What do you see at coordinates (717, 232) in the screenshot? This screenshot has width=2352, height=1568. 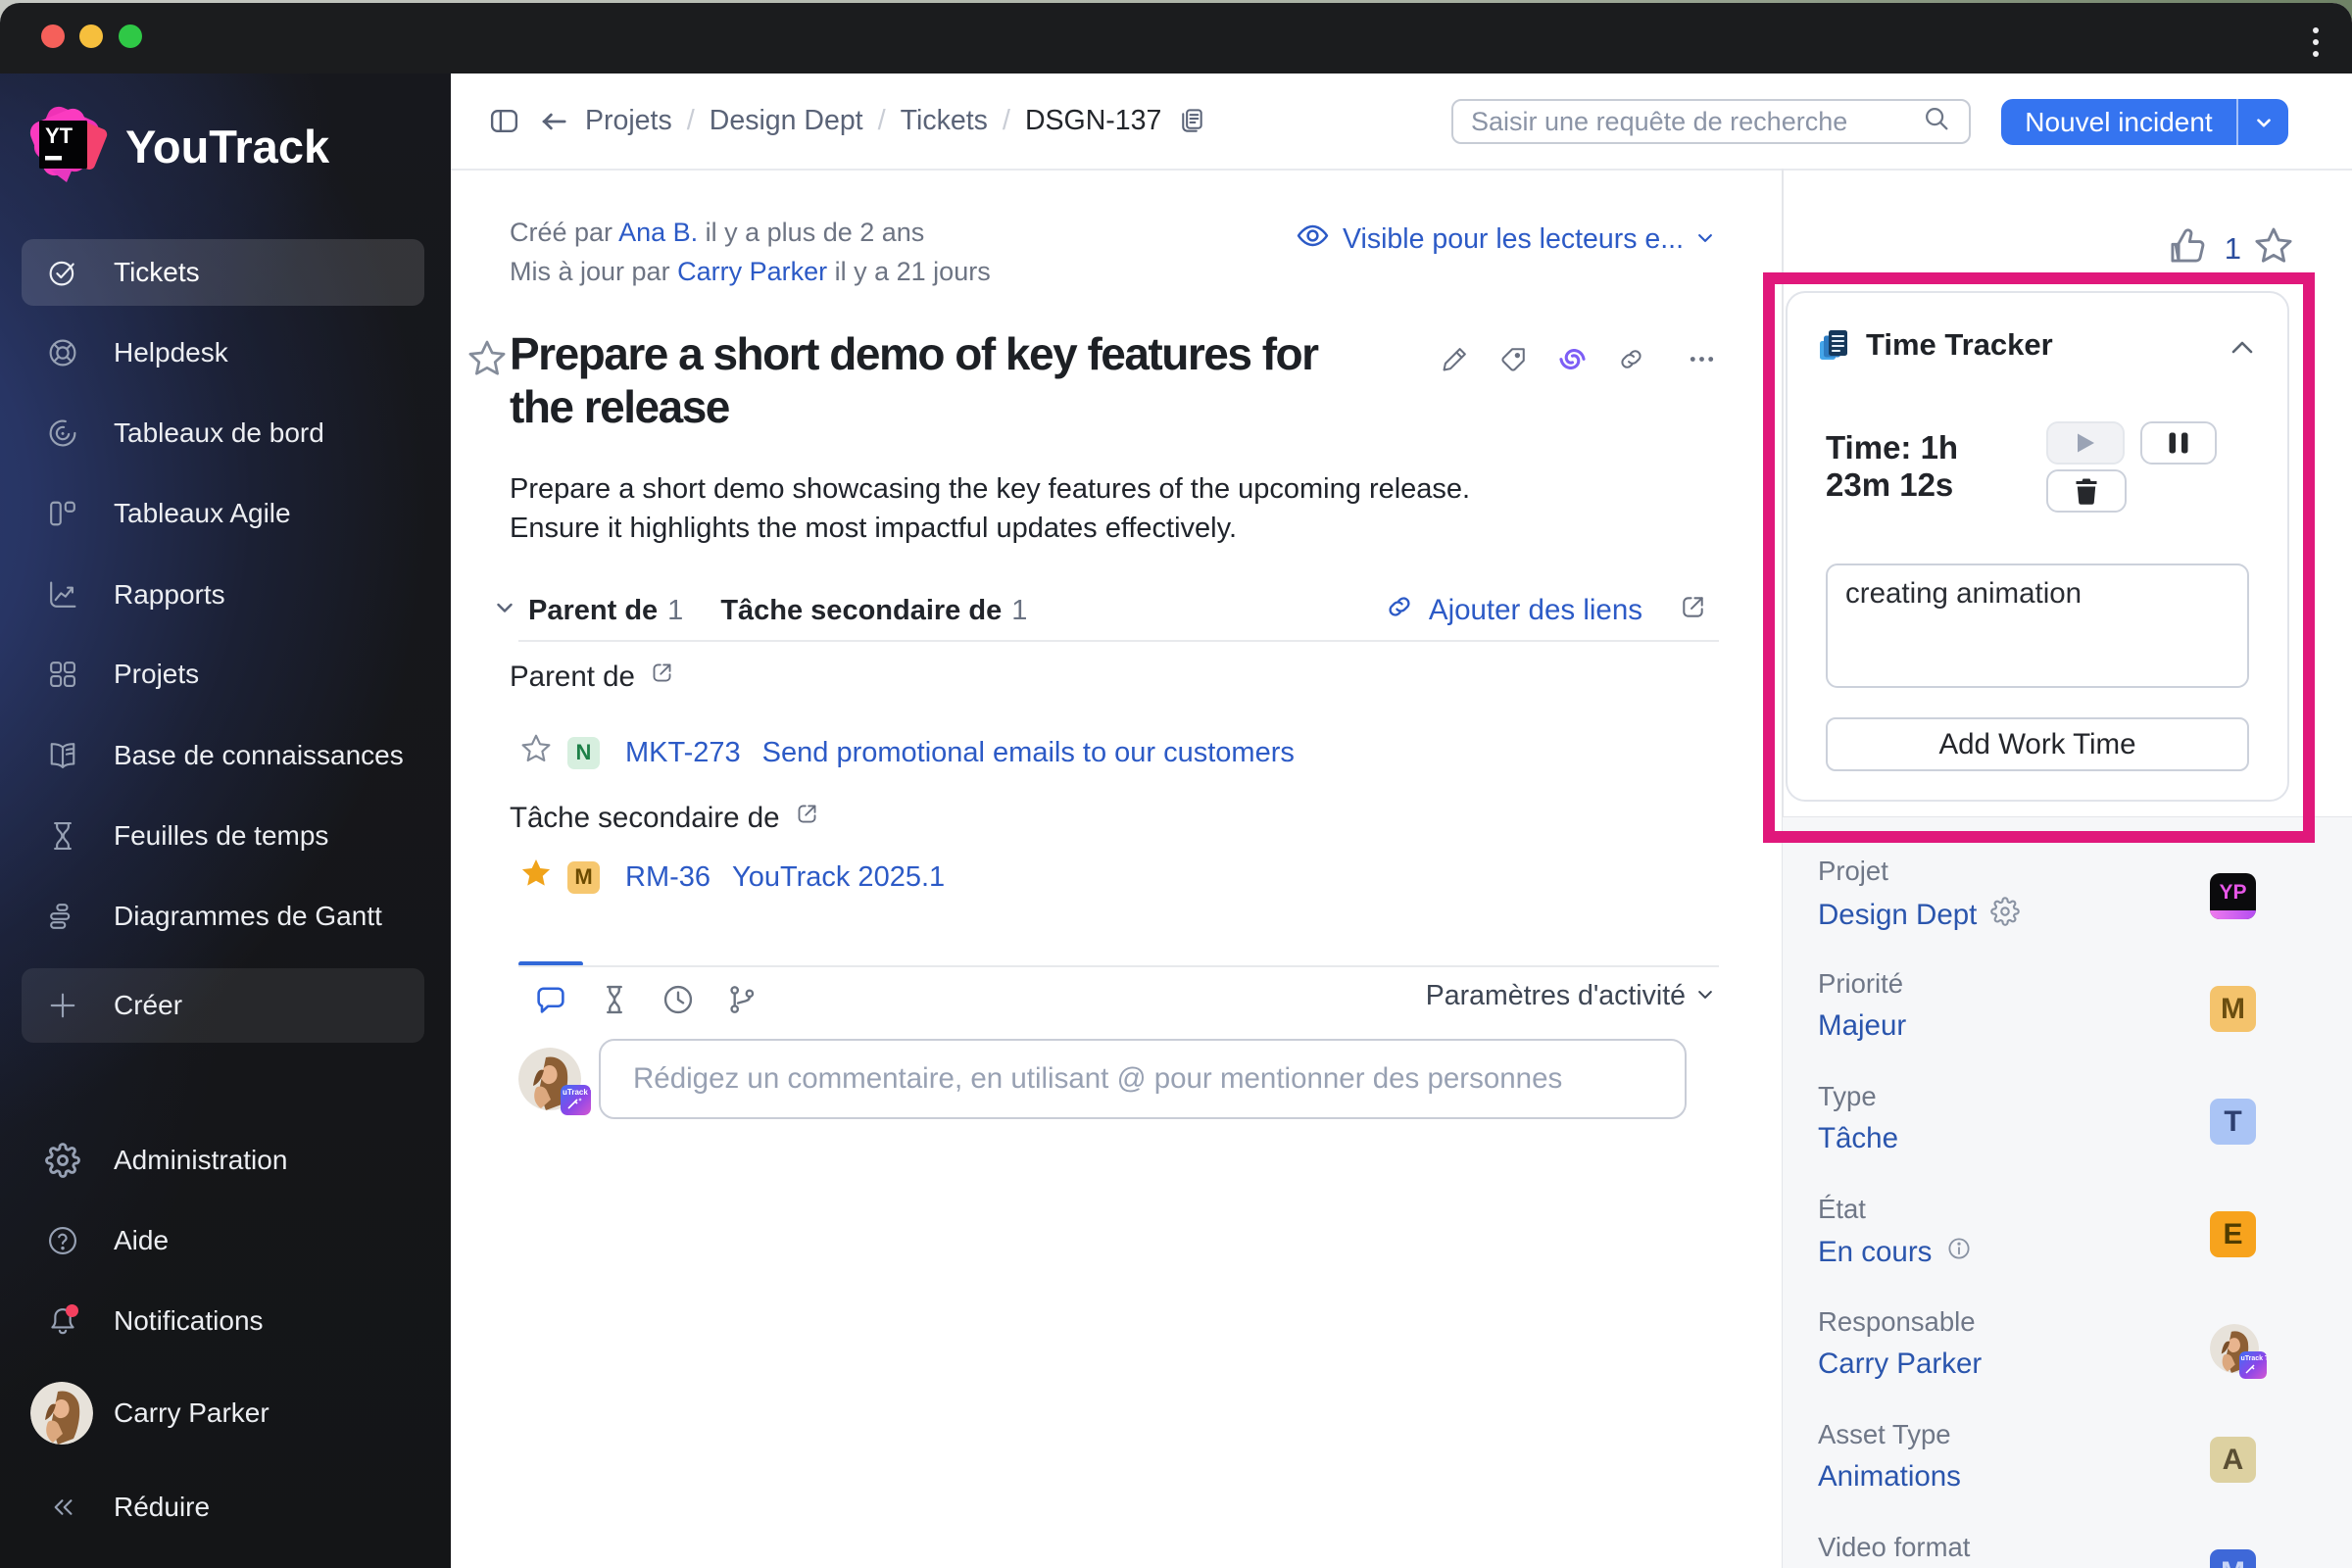 I see `created-line: Créé par Ana B. il y a plus de 2 ans` at bounding box center [717, 232].